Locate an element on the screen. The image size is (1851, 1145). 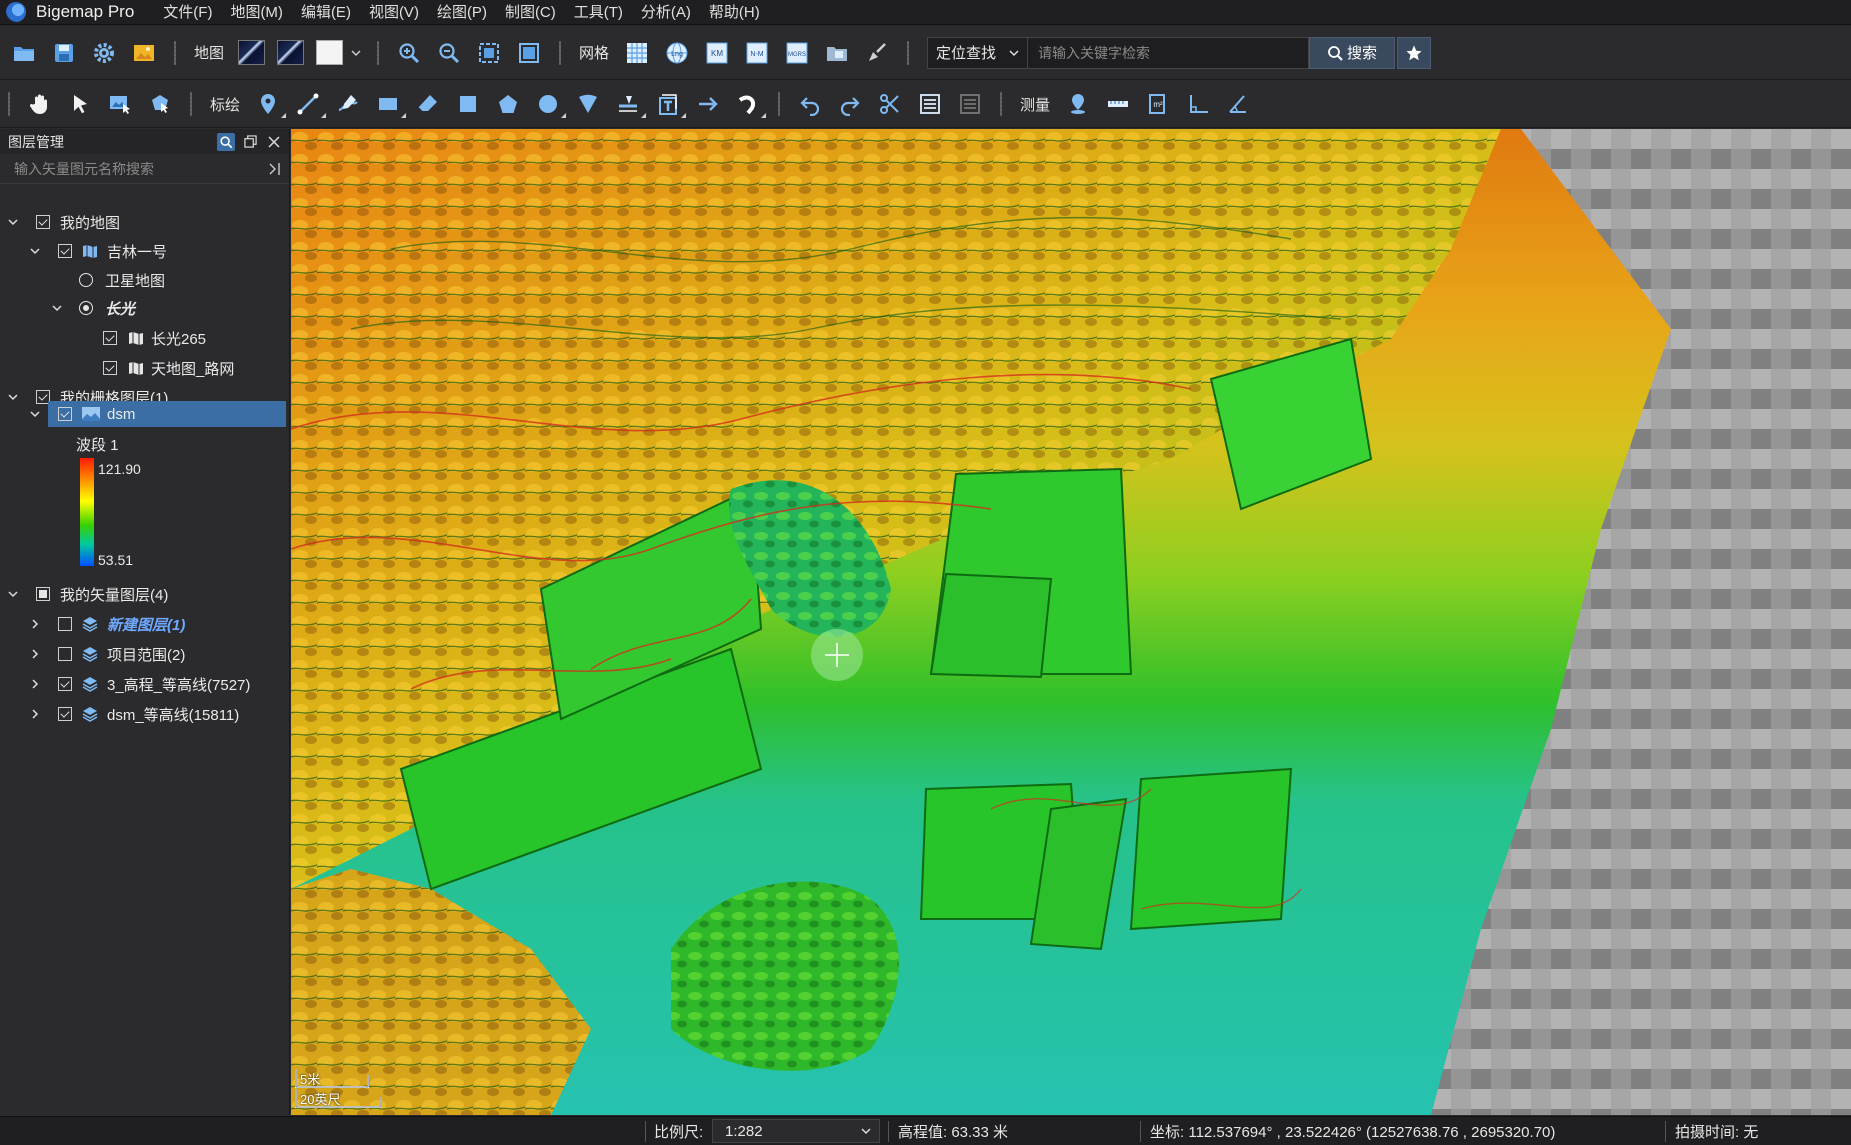
grid-lnglat-button: Lng is located at coordinates (677, 53).